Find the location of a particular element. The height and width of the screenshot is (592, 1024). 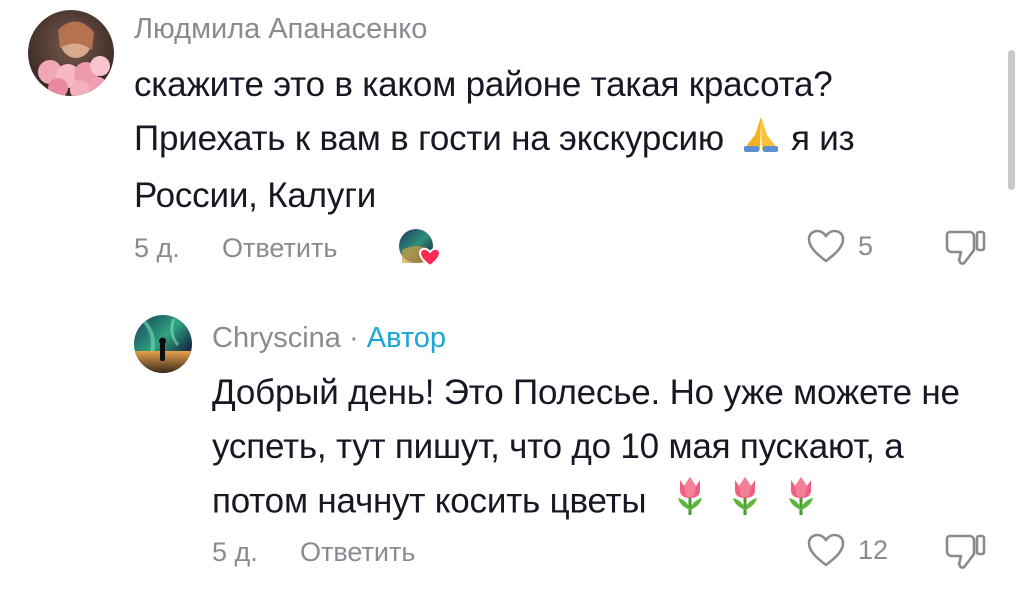

comment-line-part: я из is located at coordinates (822, 138).